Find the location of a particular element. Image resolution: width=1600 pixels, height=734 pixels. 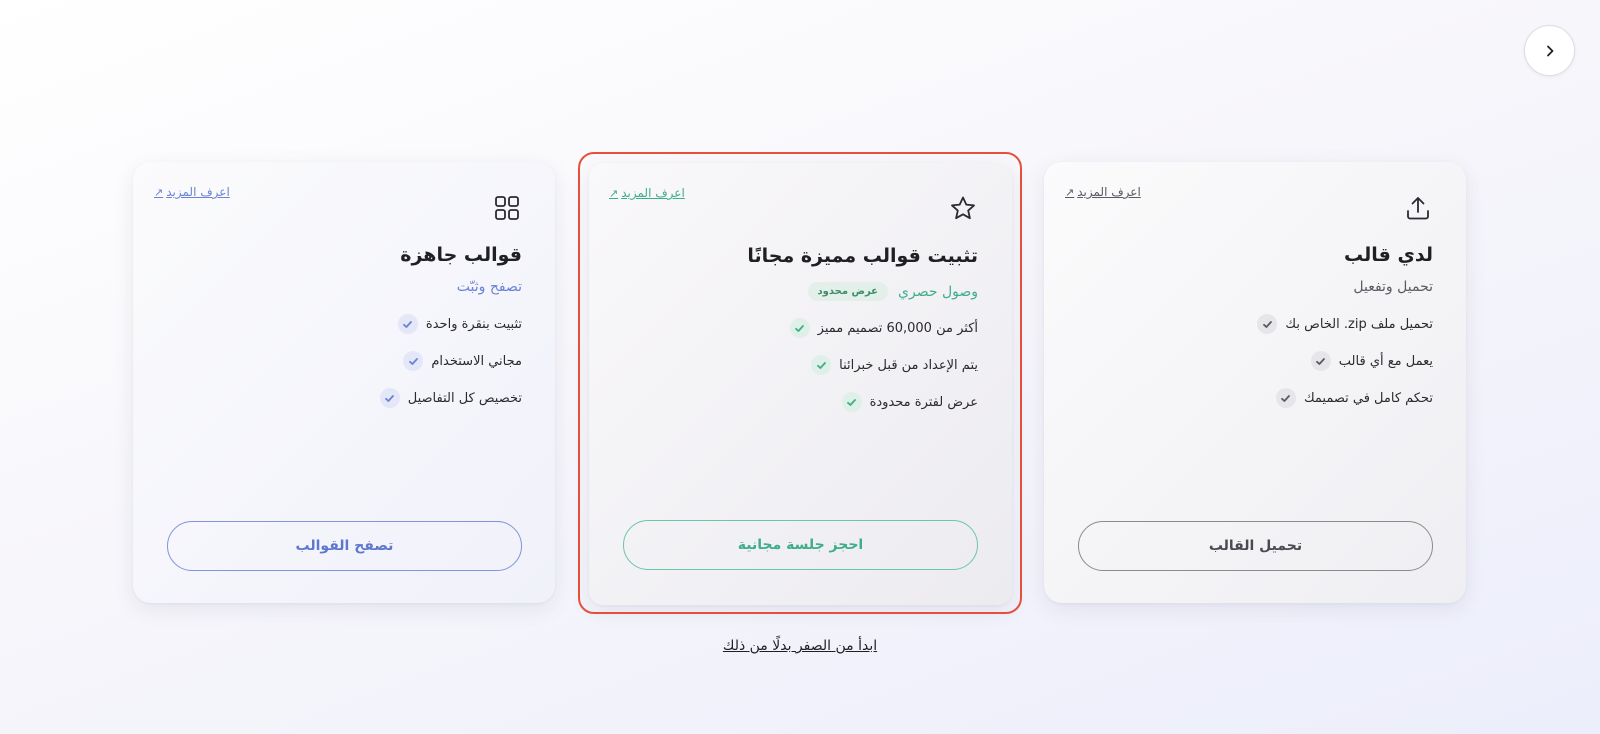

next-button is located at coordinates (1549, 50).